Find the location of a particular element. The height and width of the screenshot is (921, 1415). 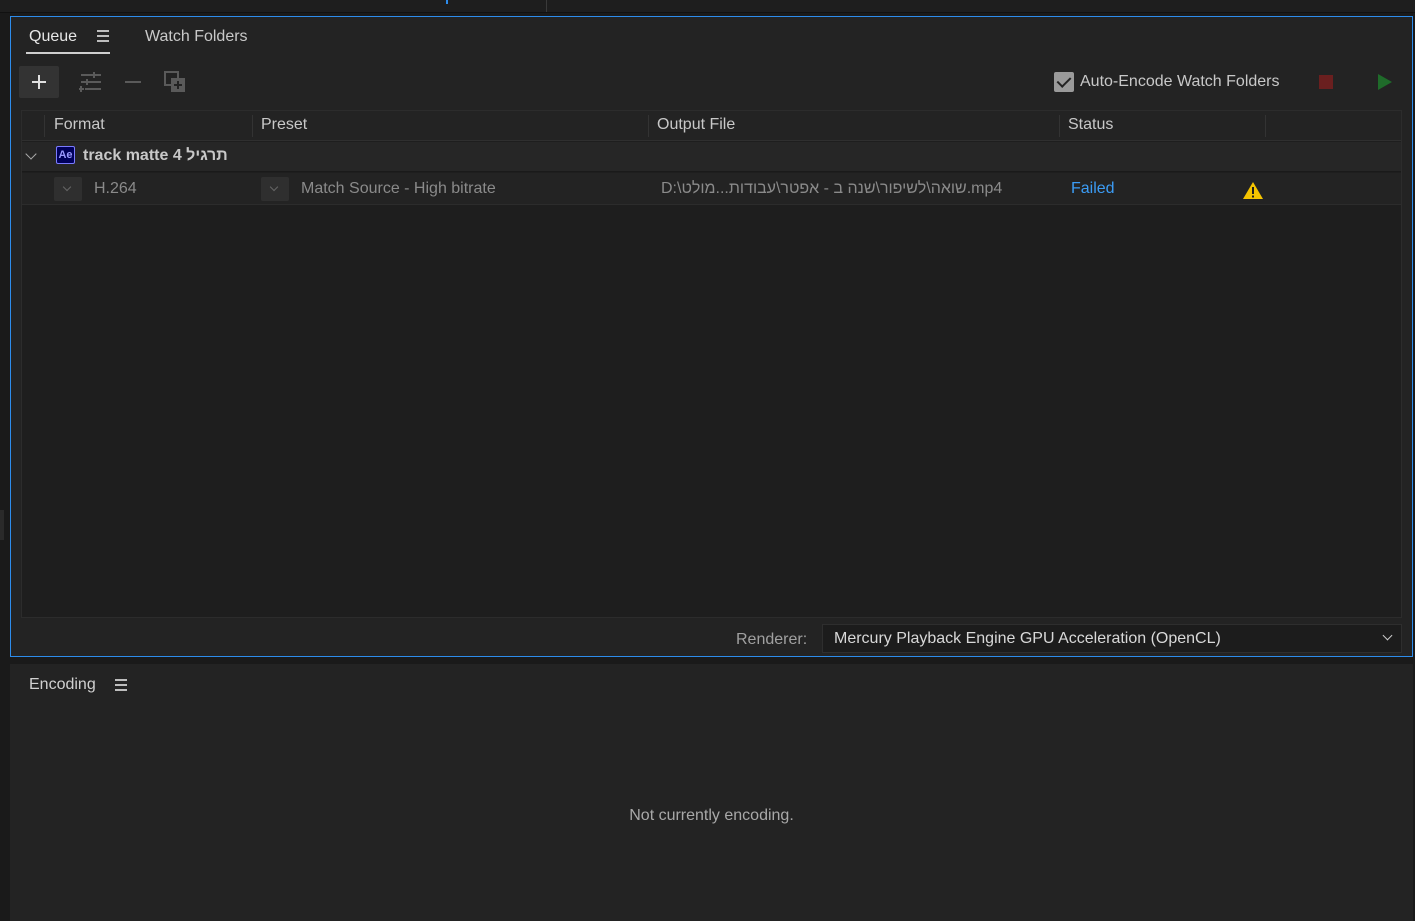

plus-icon-vertical is located at coordinates (39, 82).